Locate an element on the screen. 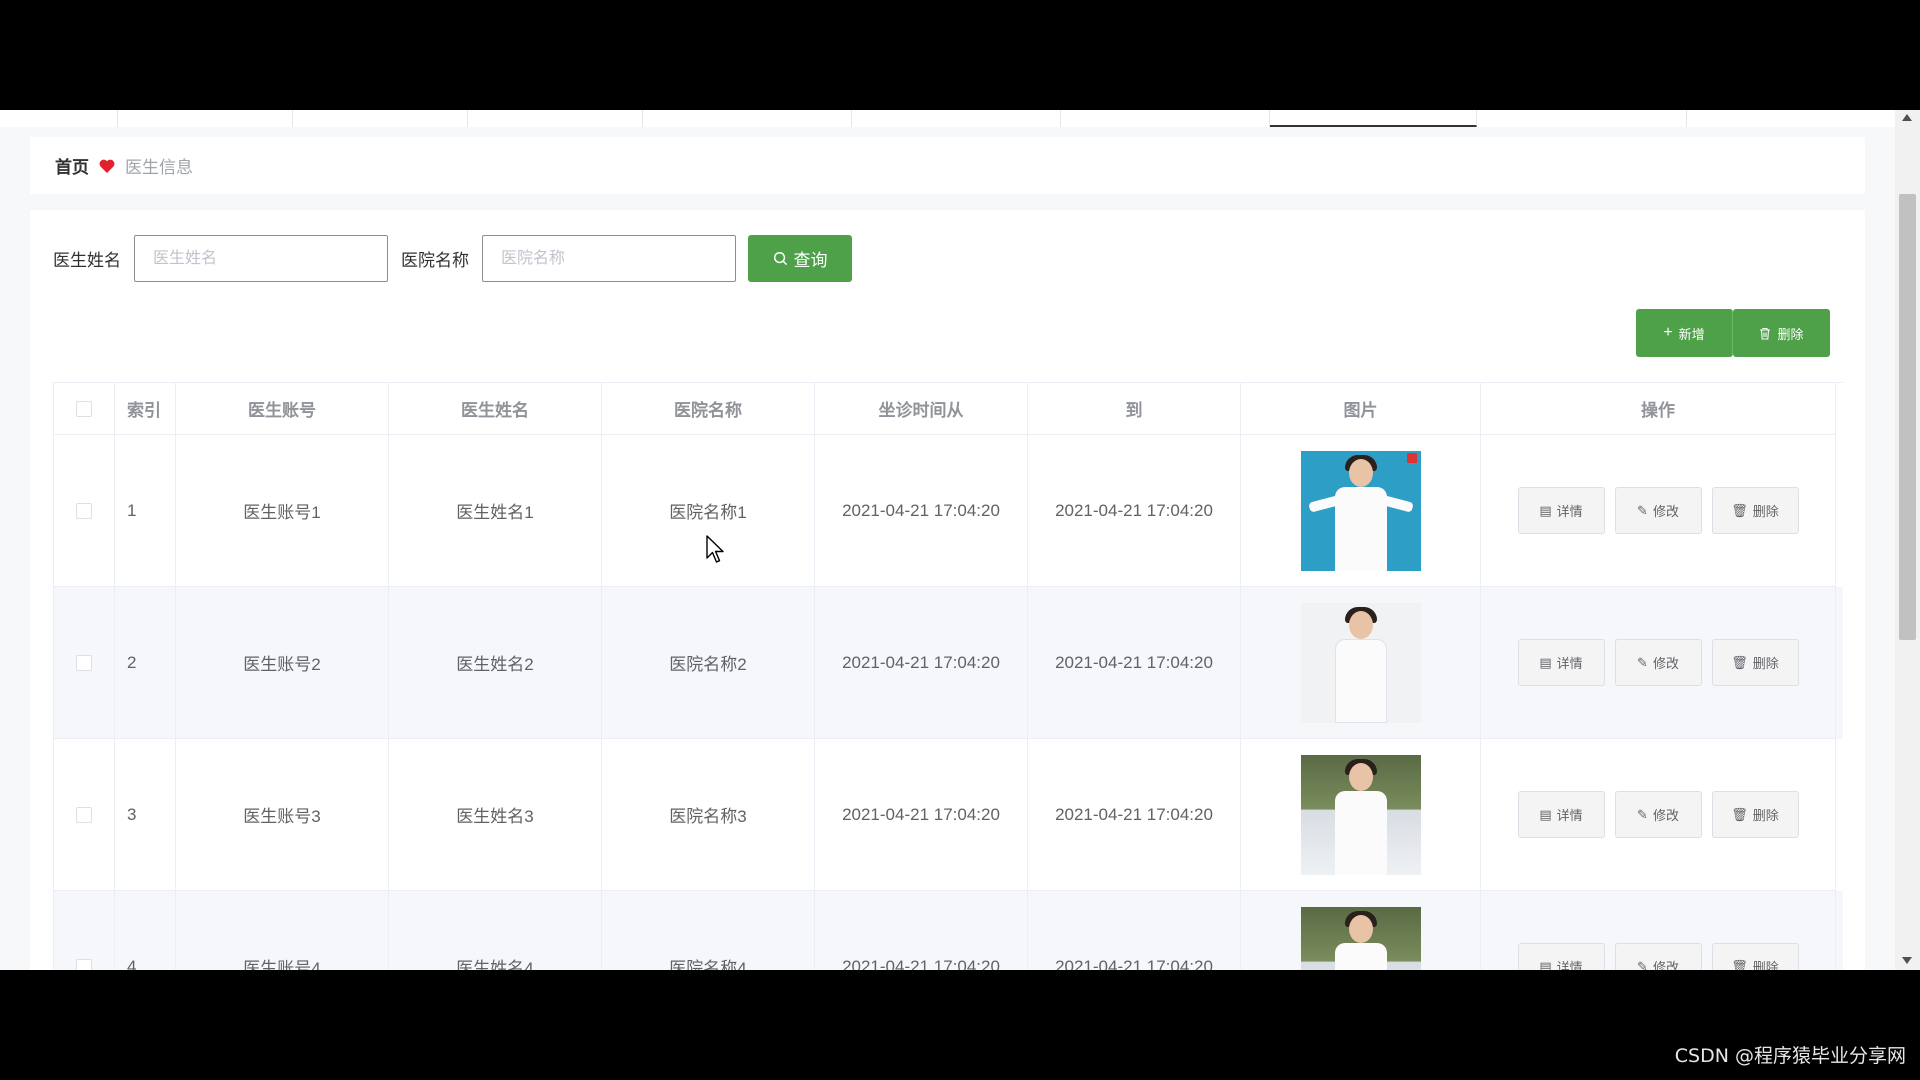  add-button: + 新增 is located at coordinates (1684, 333).